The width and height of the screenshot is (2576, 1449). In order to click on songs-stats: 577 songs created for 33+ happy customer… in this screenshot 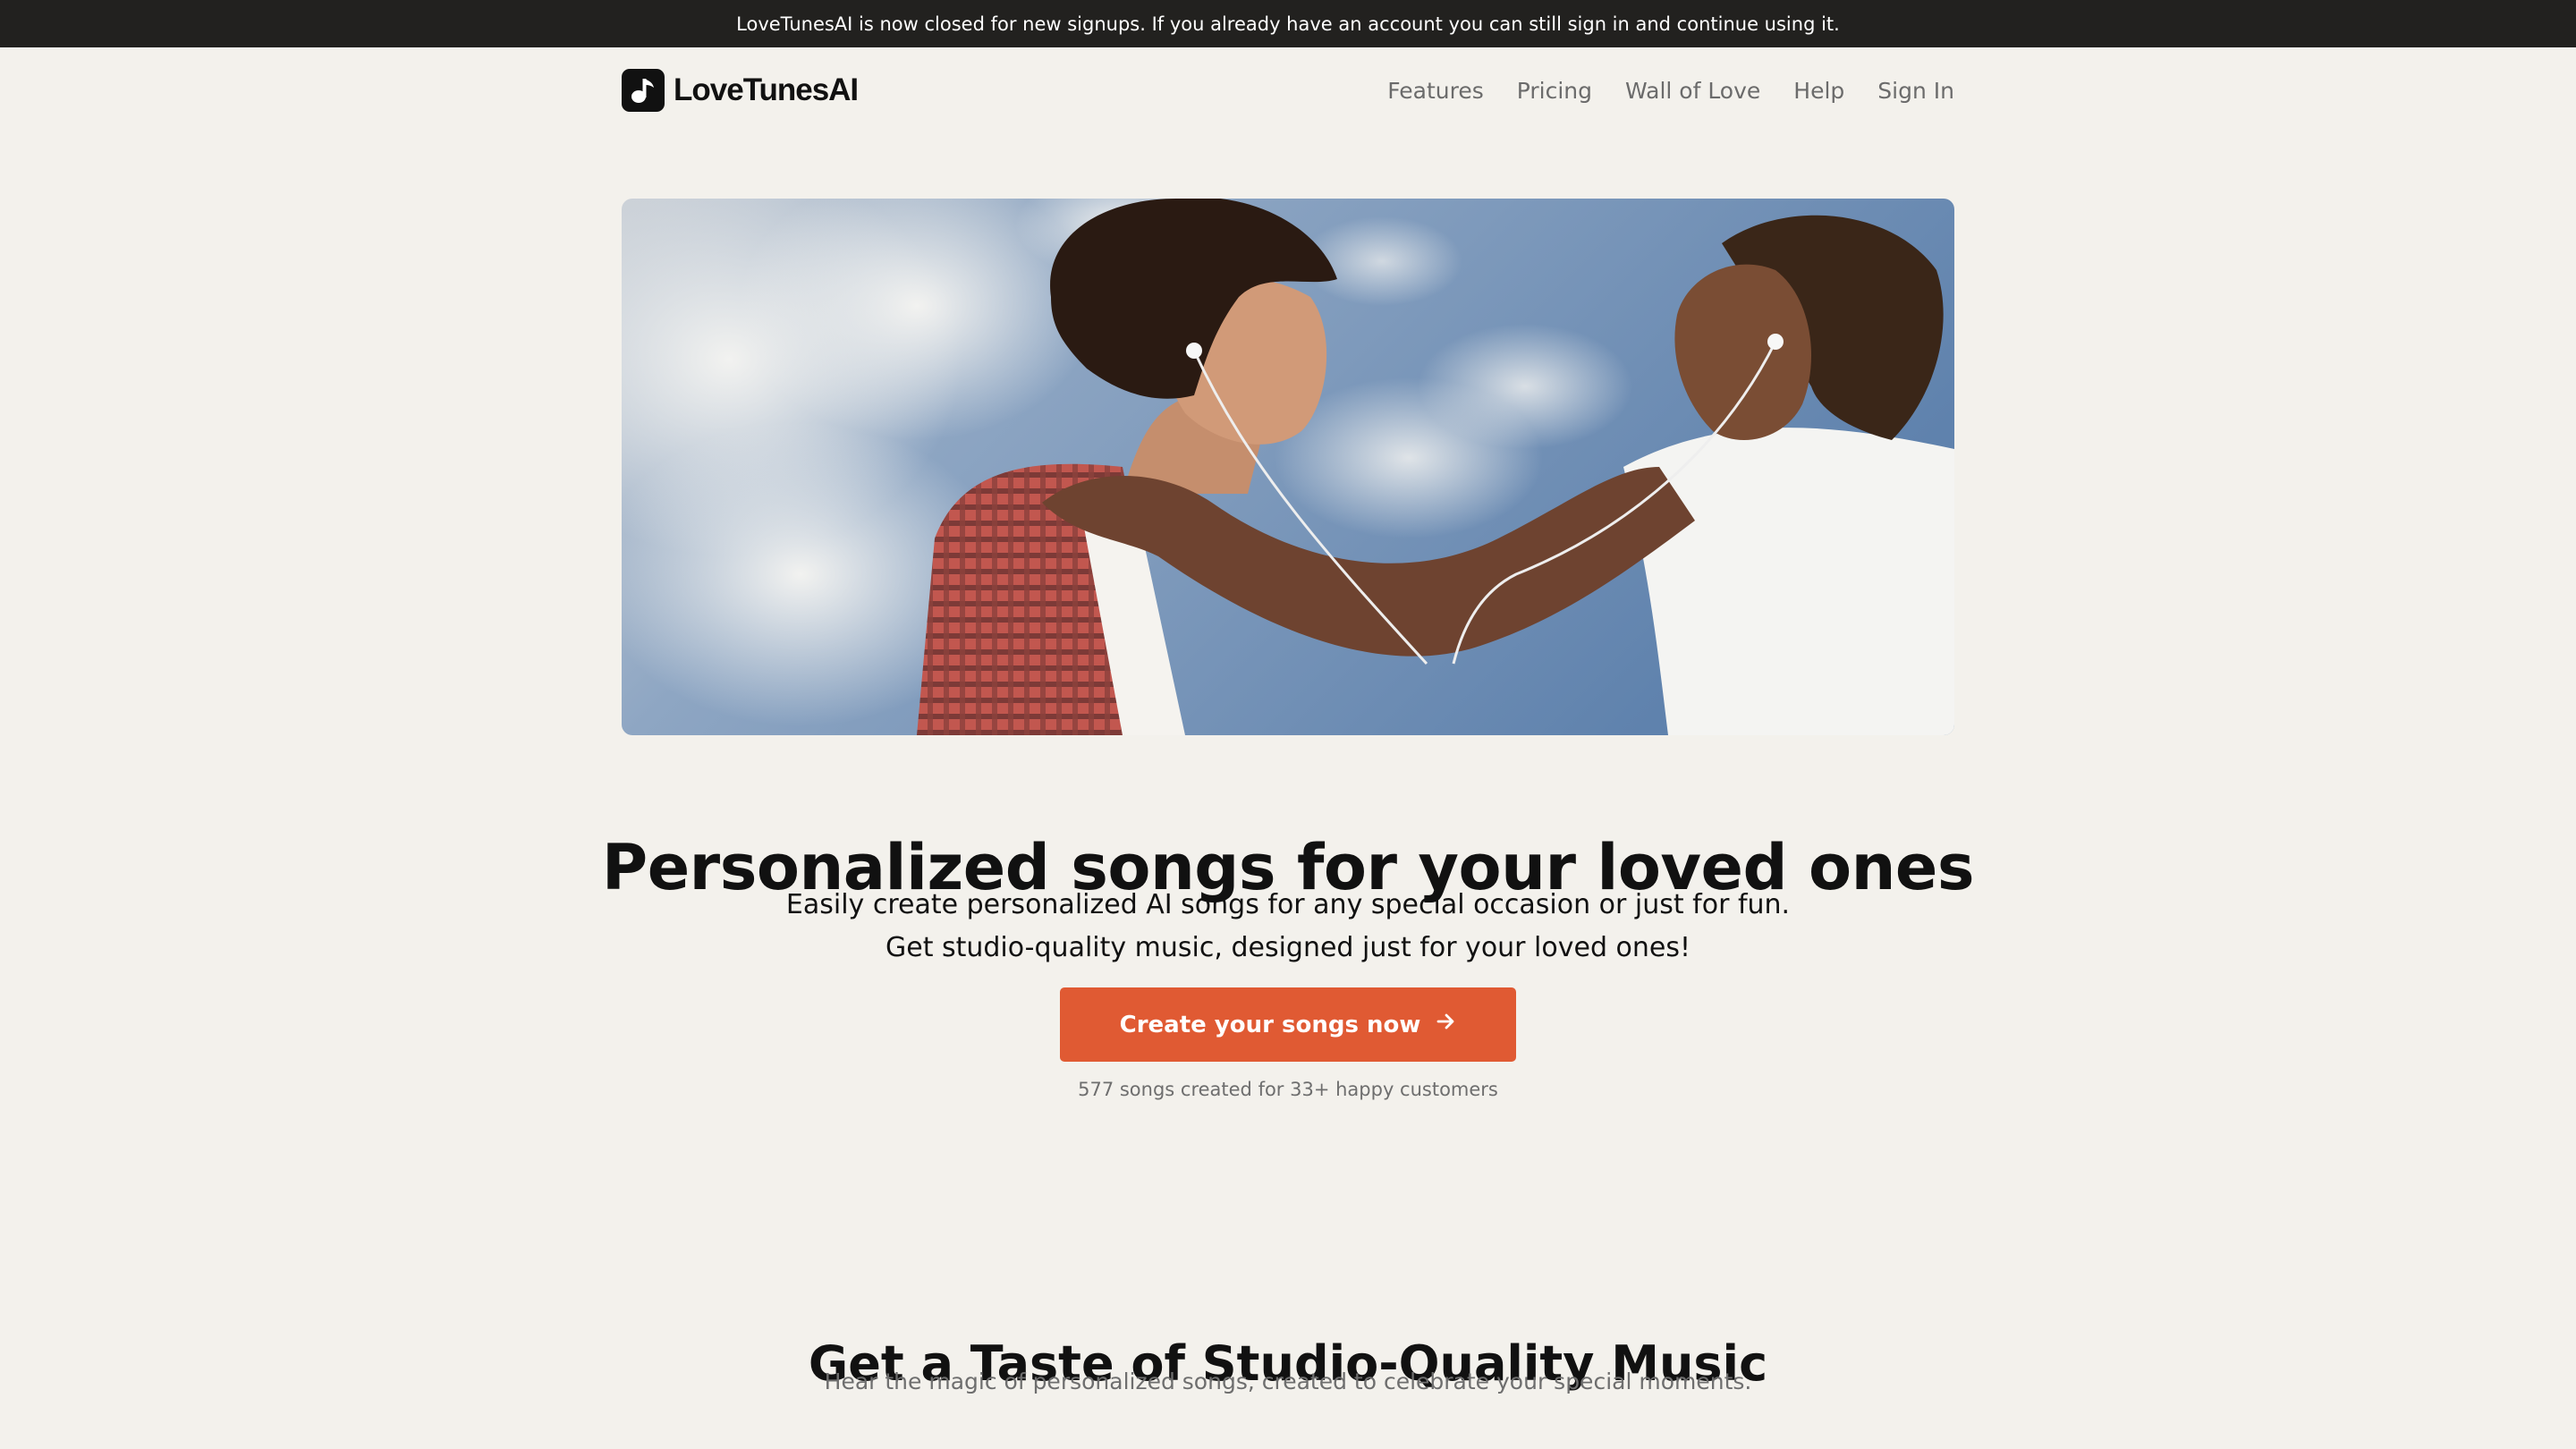, I will do `click(1288, 1089)`.